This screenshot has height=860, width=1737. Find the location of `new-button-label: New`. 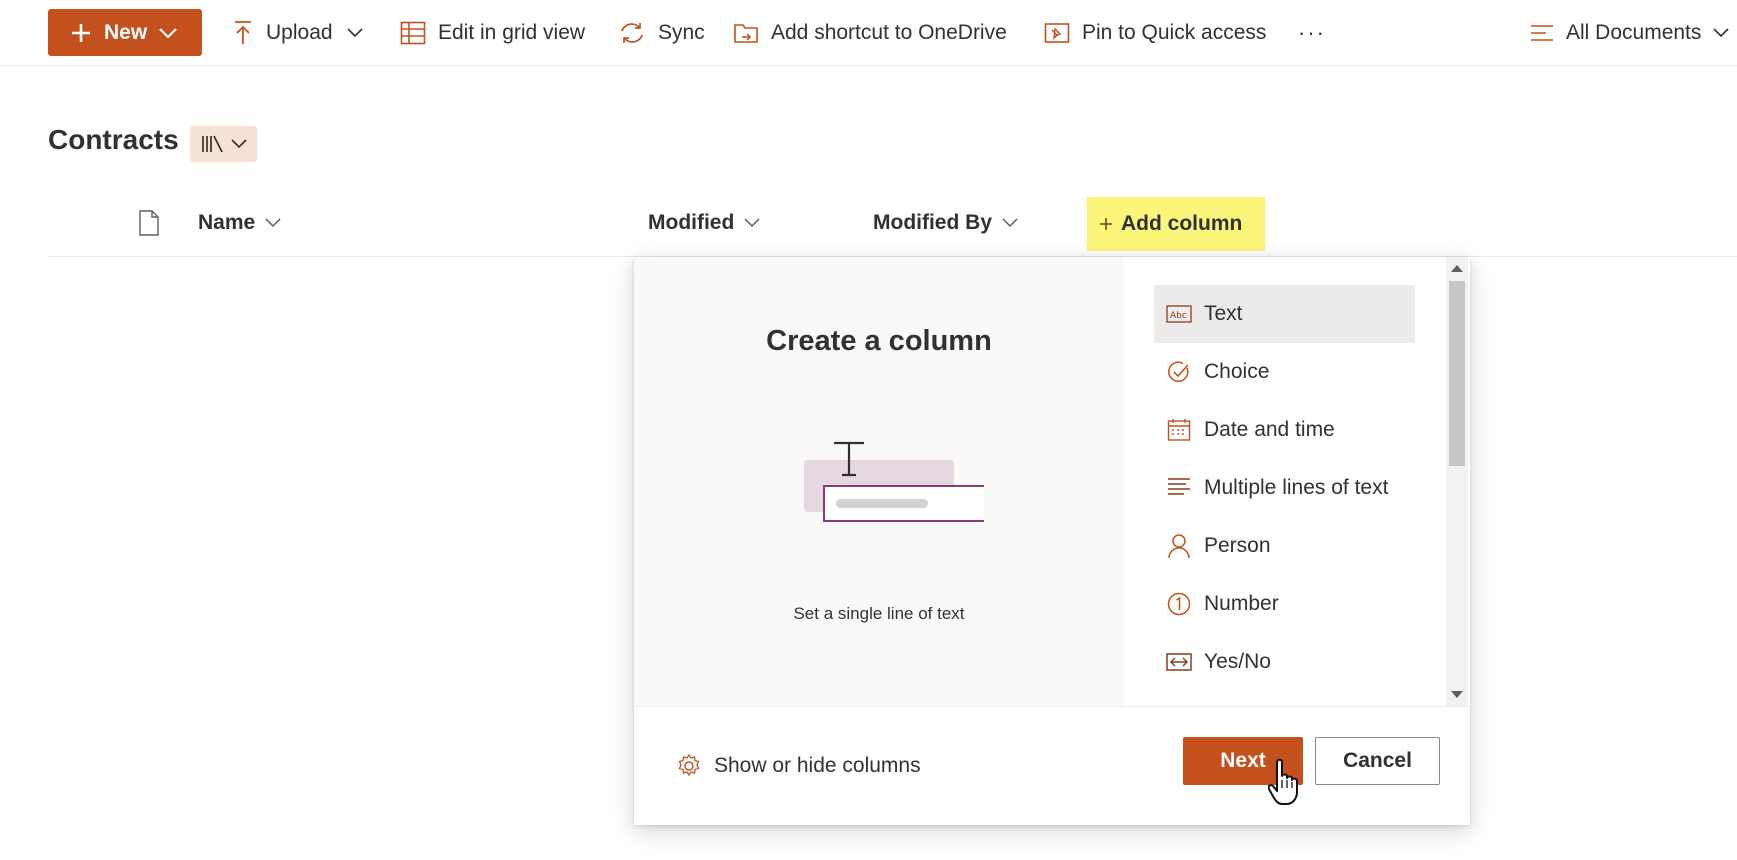

new-button-label: New is located at coordinates (126, 32).